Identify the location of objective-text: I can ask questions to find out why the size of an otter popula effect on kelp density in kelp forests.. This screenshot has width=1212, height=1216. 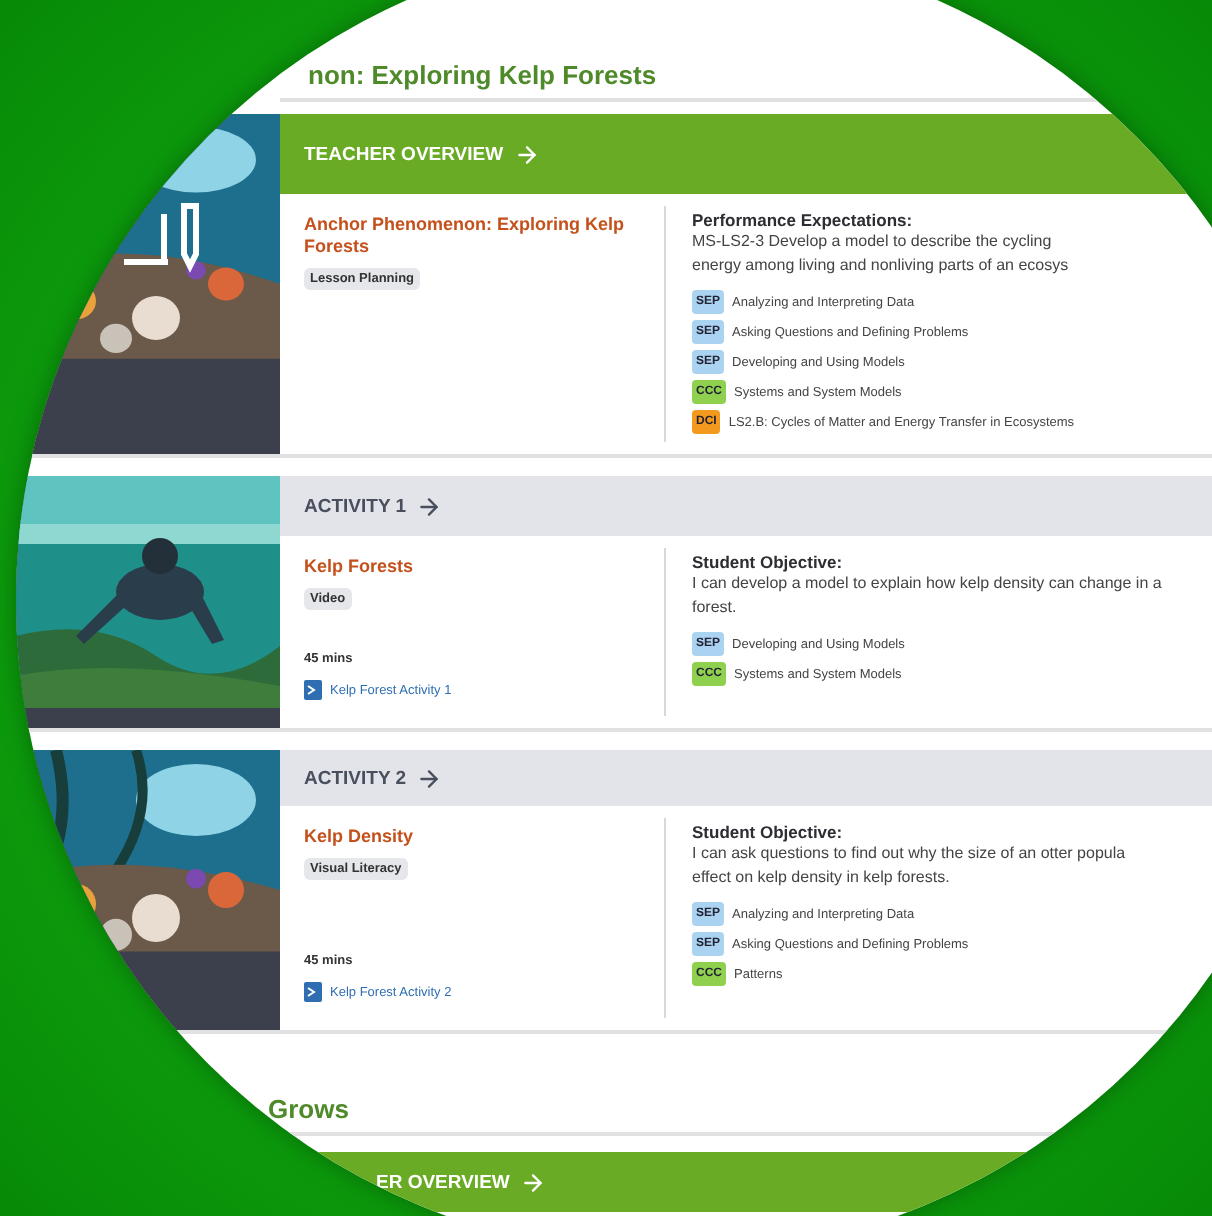
(910, 866).